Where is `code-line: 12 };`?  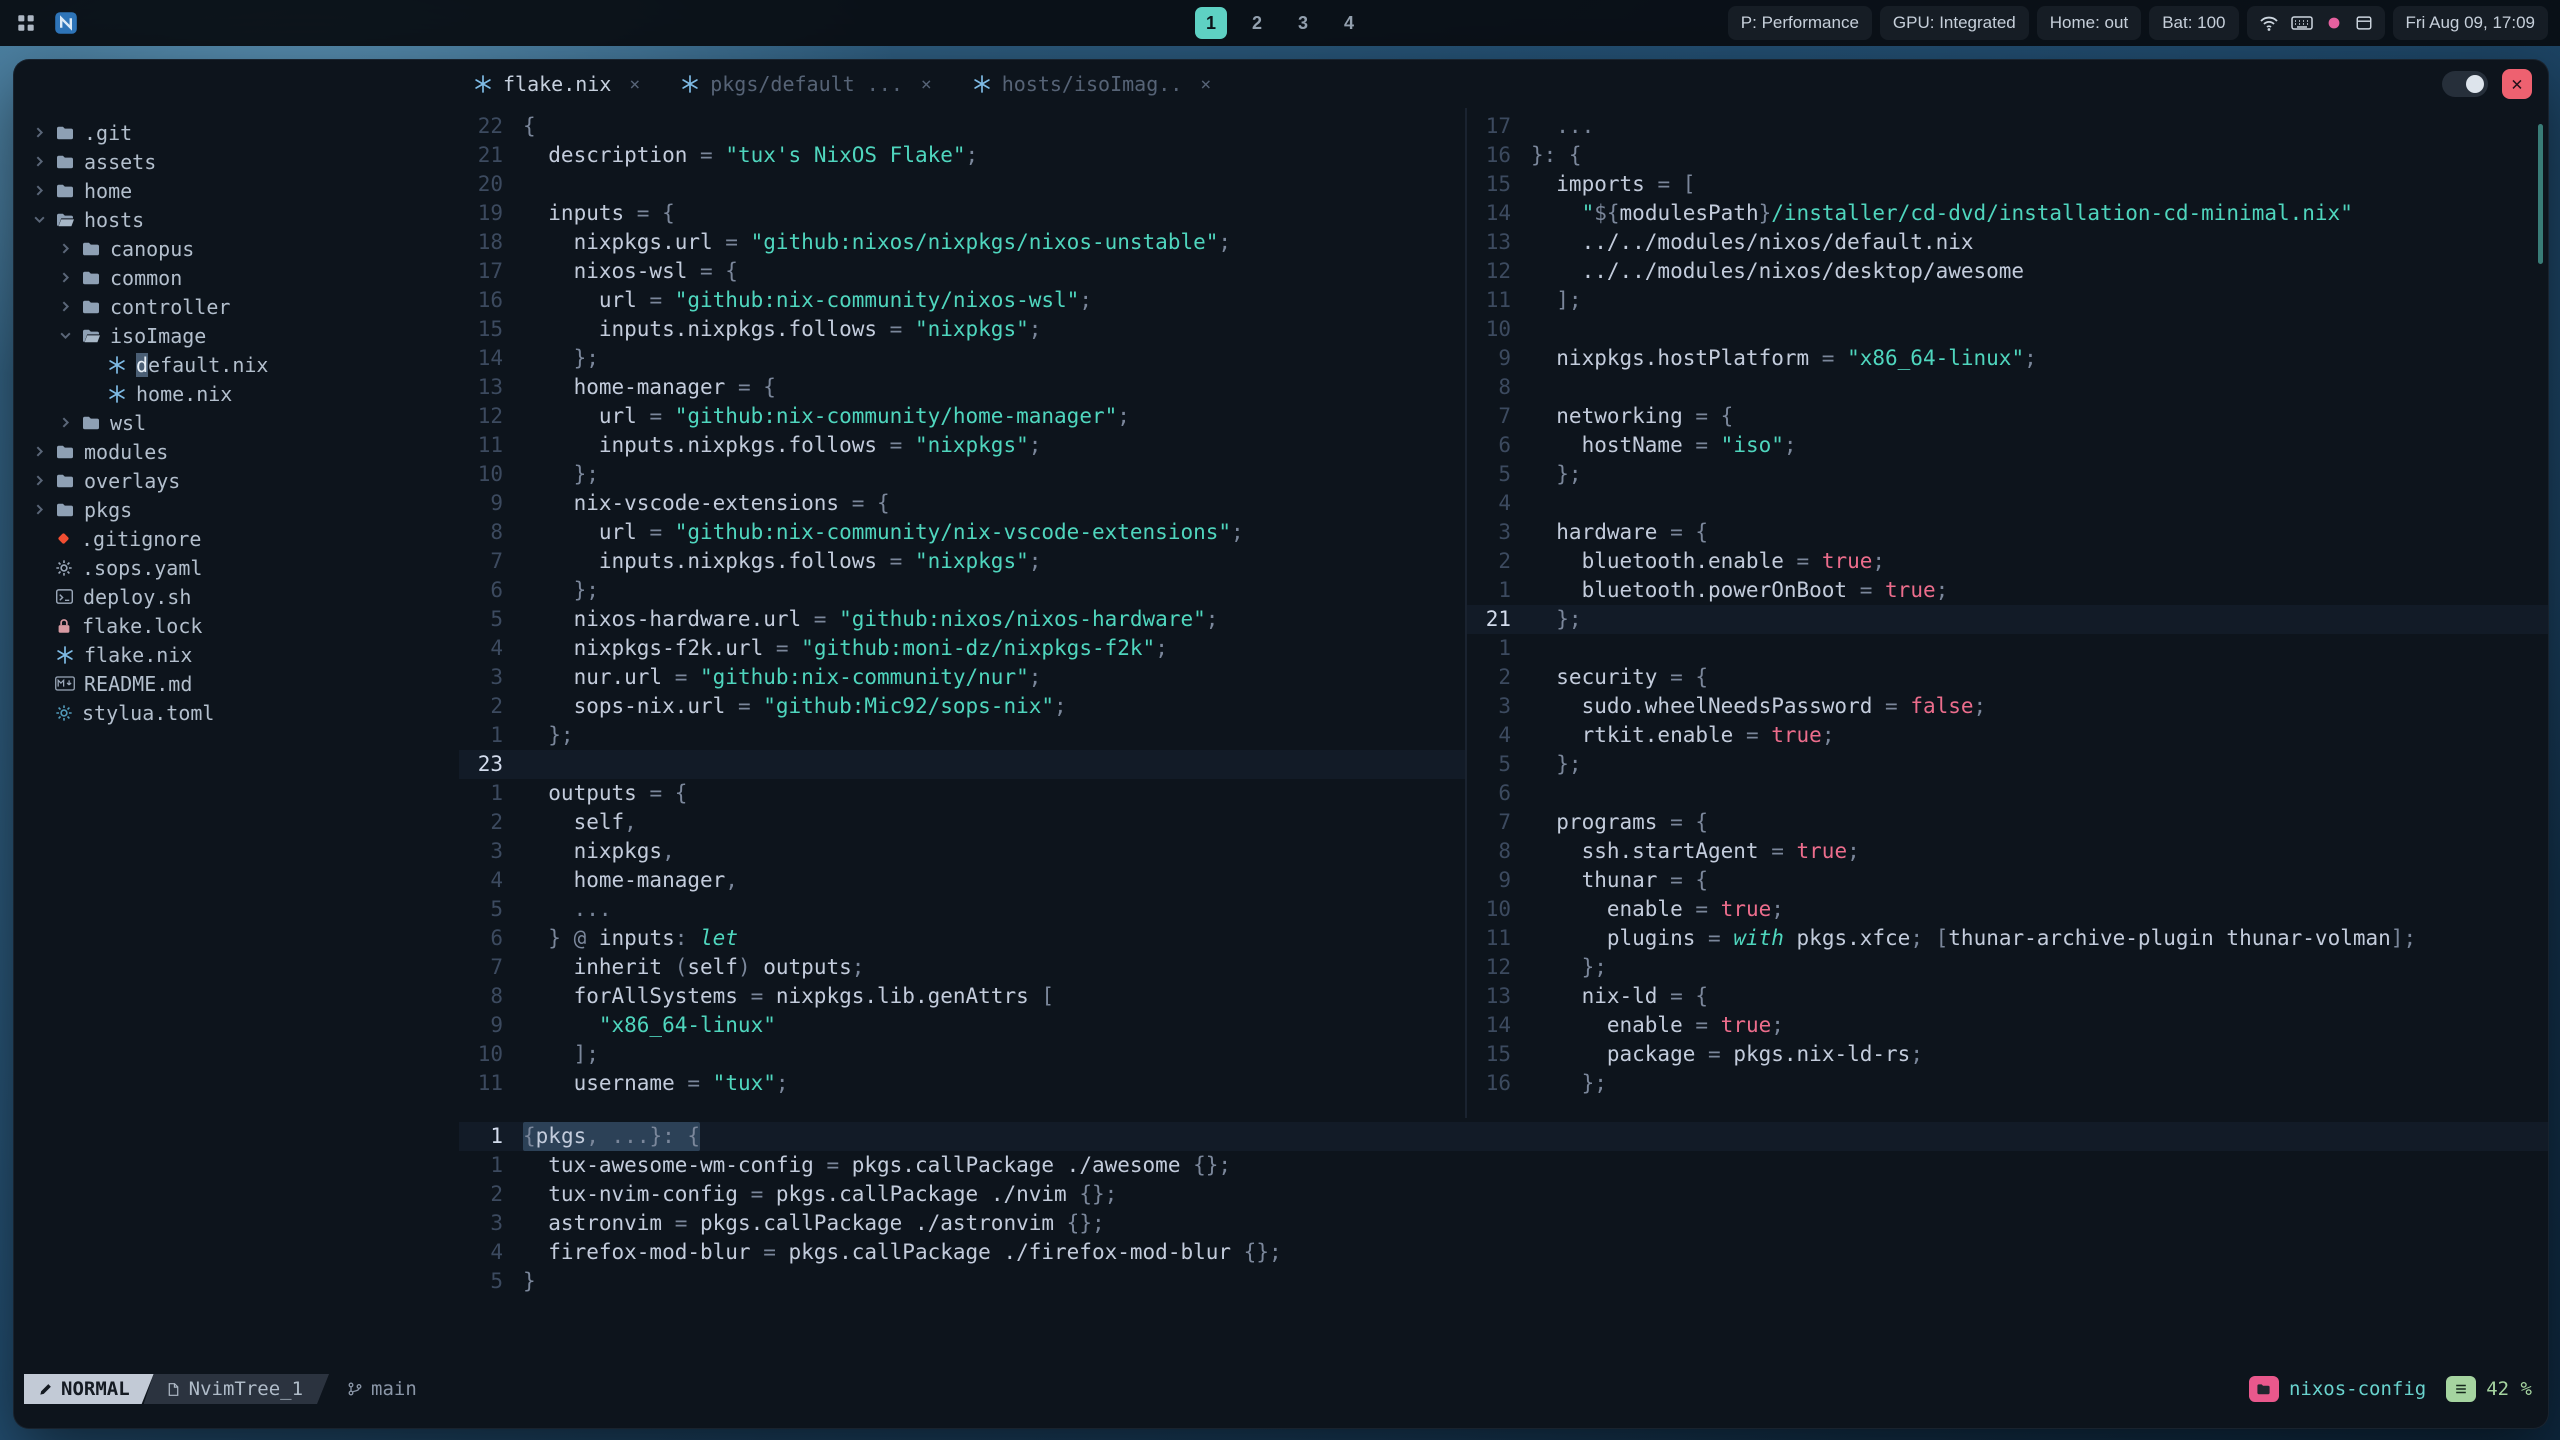
code-line: 12 }; is located at coordinates (2007, 967).